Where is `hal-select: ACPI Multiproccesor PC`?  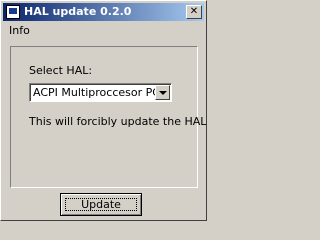
hal-select: ACPI Multiproccesor PC is located at coordinates (100, 92).